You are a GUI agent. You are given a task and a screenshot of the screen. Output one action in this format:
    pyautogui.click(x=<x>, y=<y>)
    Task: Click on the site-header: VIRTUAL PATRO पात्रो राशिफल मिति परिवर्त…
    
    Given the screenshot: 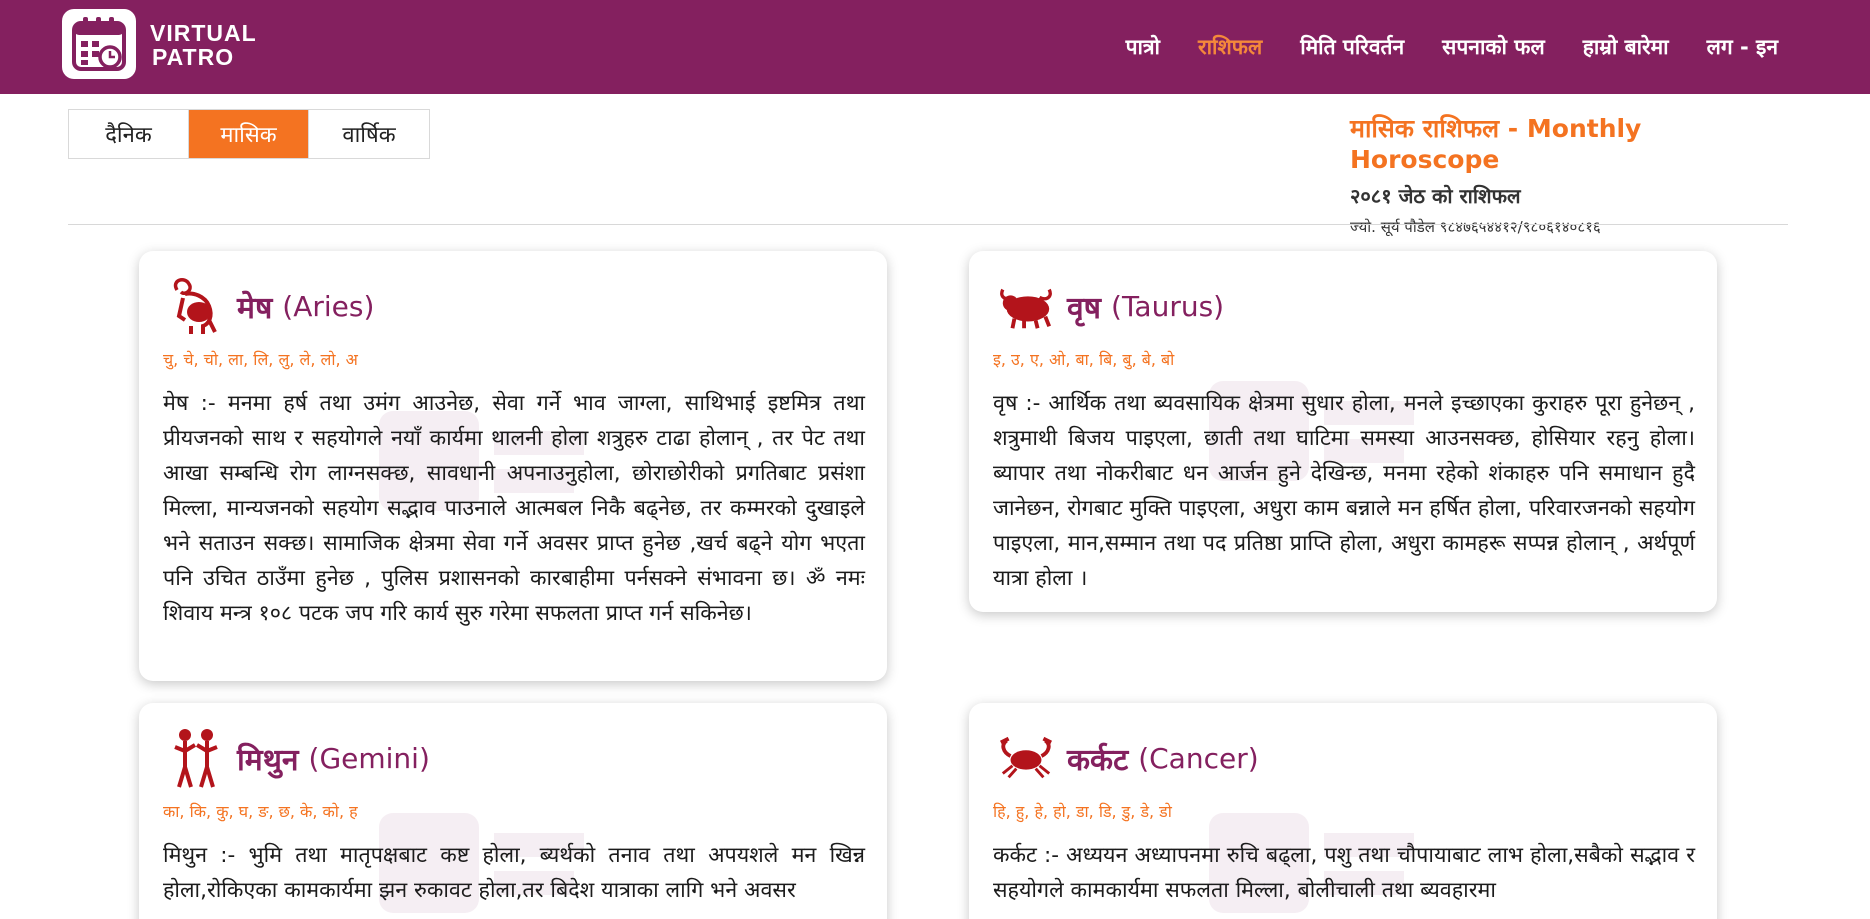 What is the action you would take?
    pyautogui.click(x=935, y=47)
    